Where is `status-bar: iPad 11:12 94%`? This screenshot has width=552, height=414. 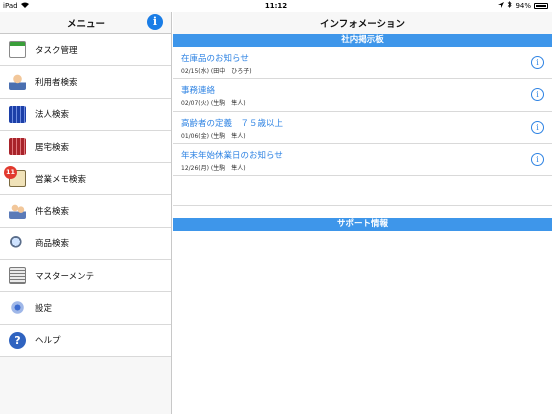 status-bar: iPad 11:12 94% is located at coordinates (276, 6).